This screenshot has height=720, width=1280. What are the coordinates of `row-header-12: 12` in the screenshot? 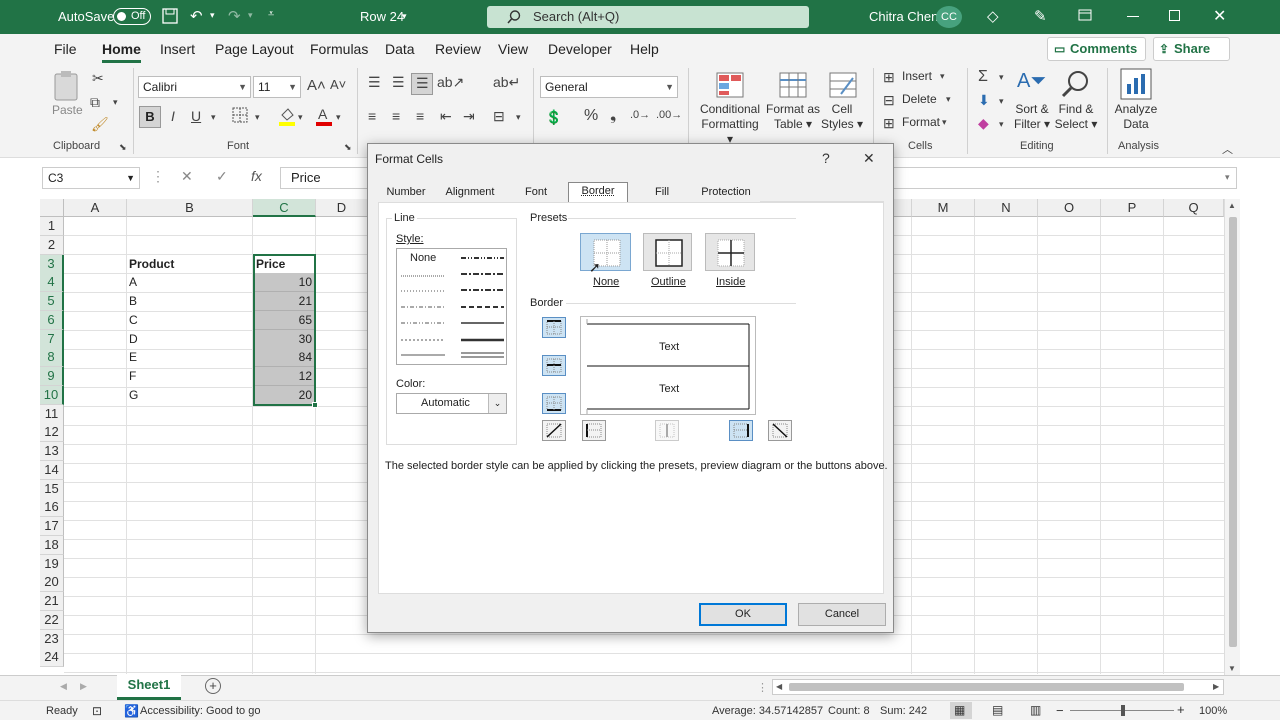 It's located at (52, 433).